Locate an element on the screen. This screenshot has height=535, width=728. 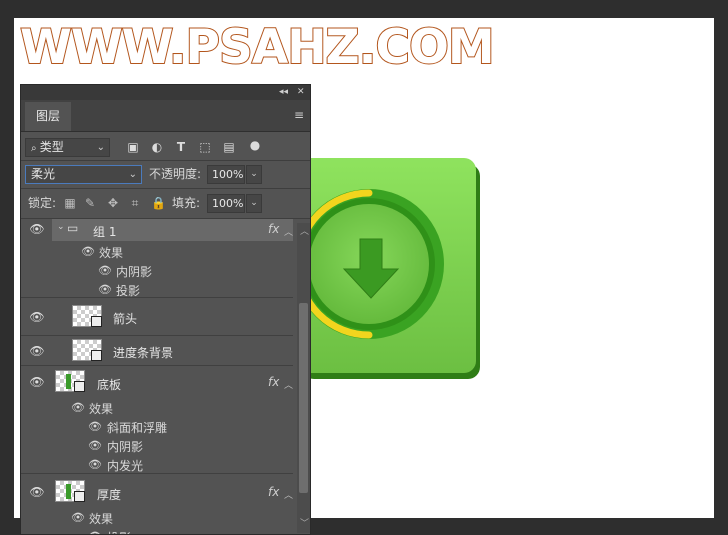
layer-name: 底板 is located at coordinates (109, 384).